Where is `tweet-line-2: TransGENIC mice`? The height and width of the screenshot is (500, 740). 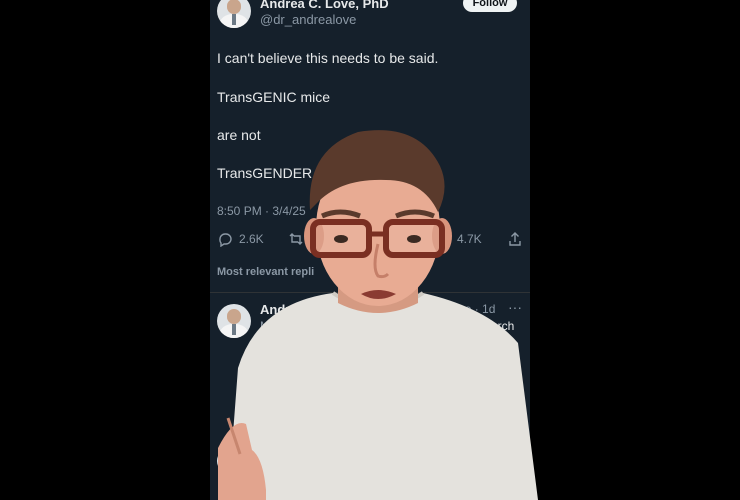
tweet-line-2: TransGENIC mice is located at coordinates (274, 97).